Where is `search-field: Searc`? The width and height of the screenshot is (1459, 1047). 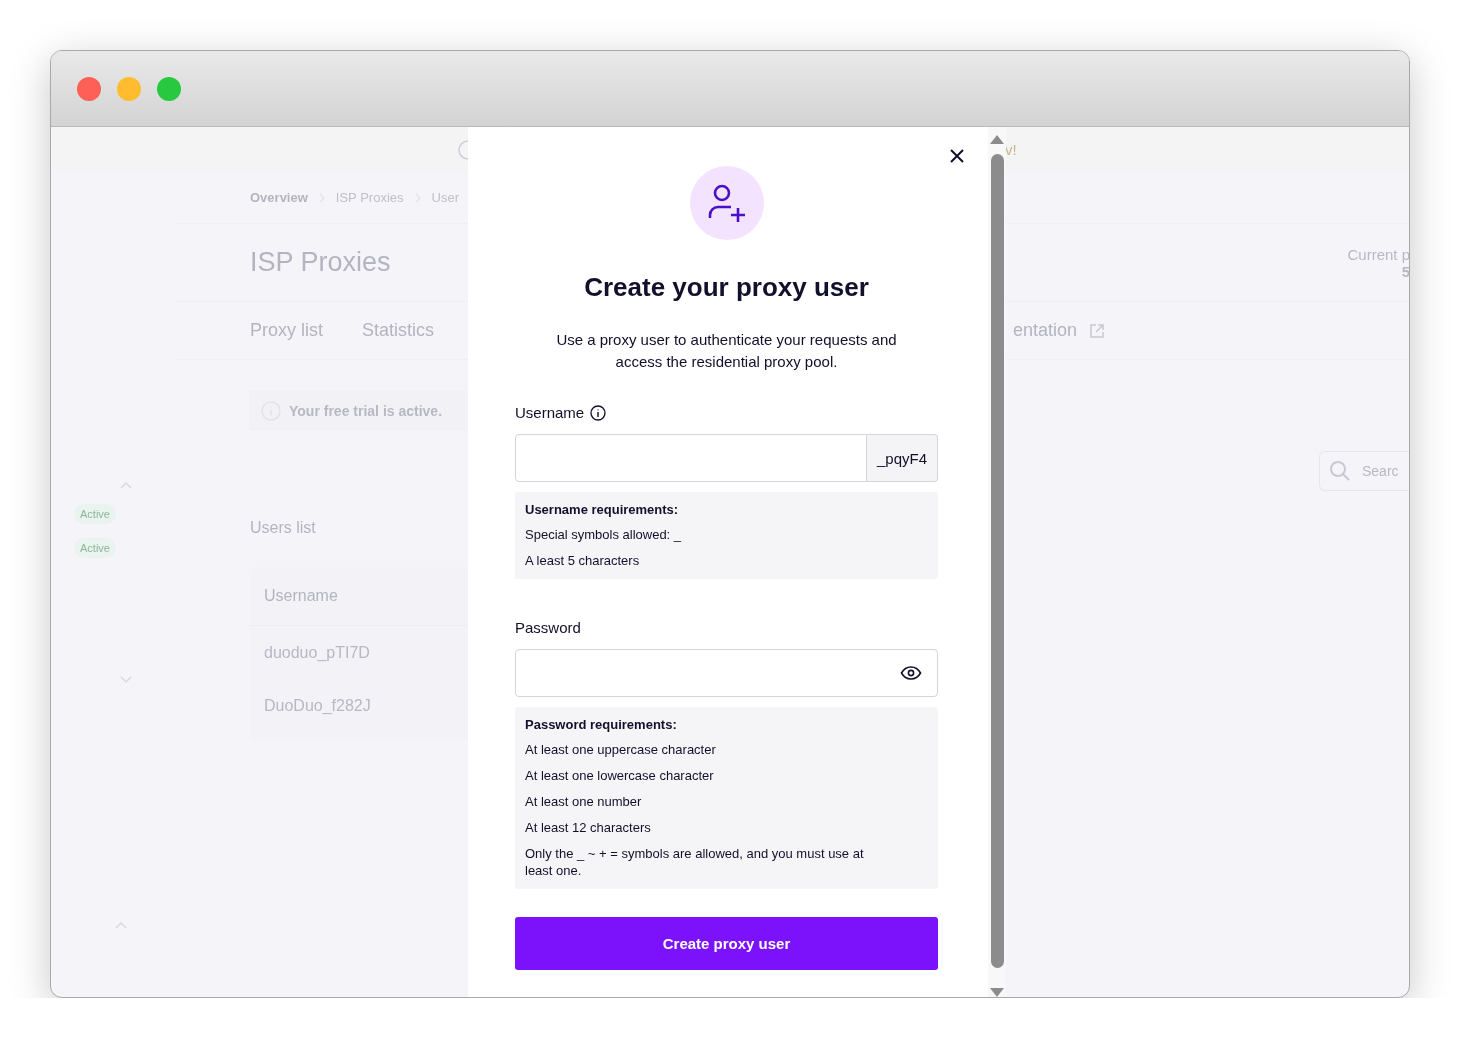
search-field: Searc is located at coordinates (1364, 471).